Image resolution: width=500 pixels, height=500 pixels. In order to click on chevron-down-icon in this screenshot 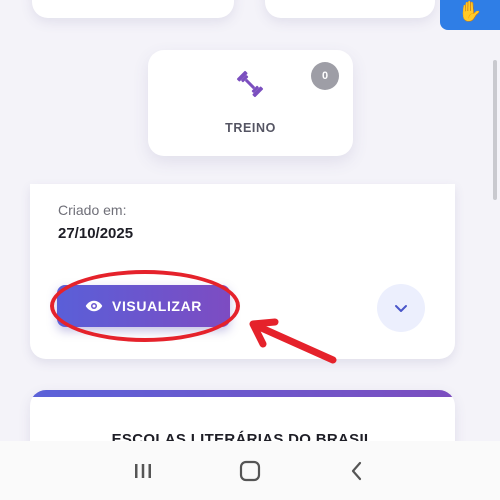, I will do `click(401, 308)`.